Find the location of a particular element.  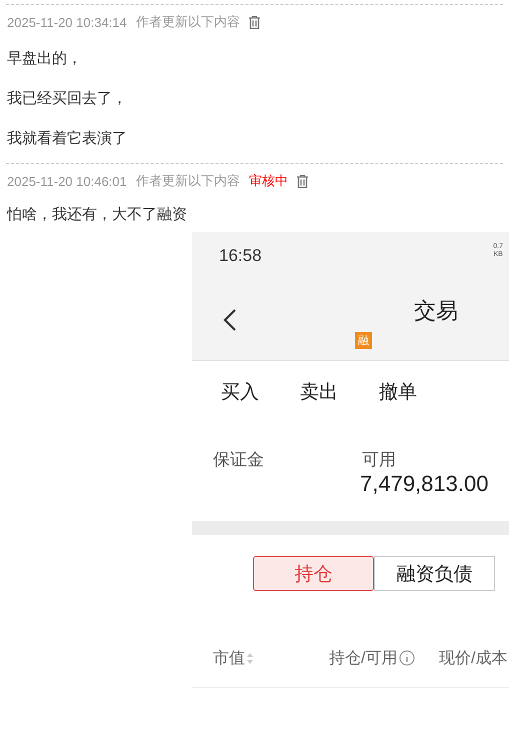

review-status: 审核中 is located at coordinates (268, 181).